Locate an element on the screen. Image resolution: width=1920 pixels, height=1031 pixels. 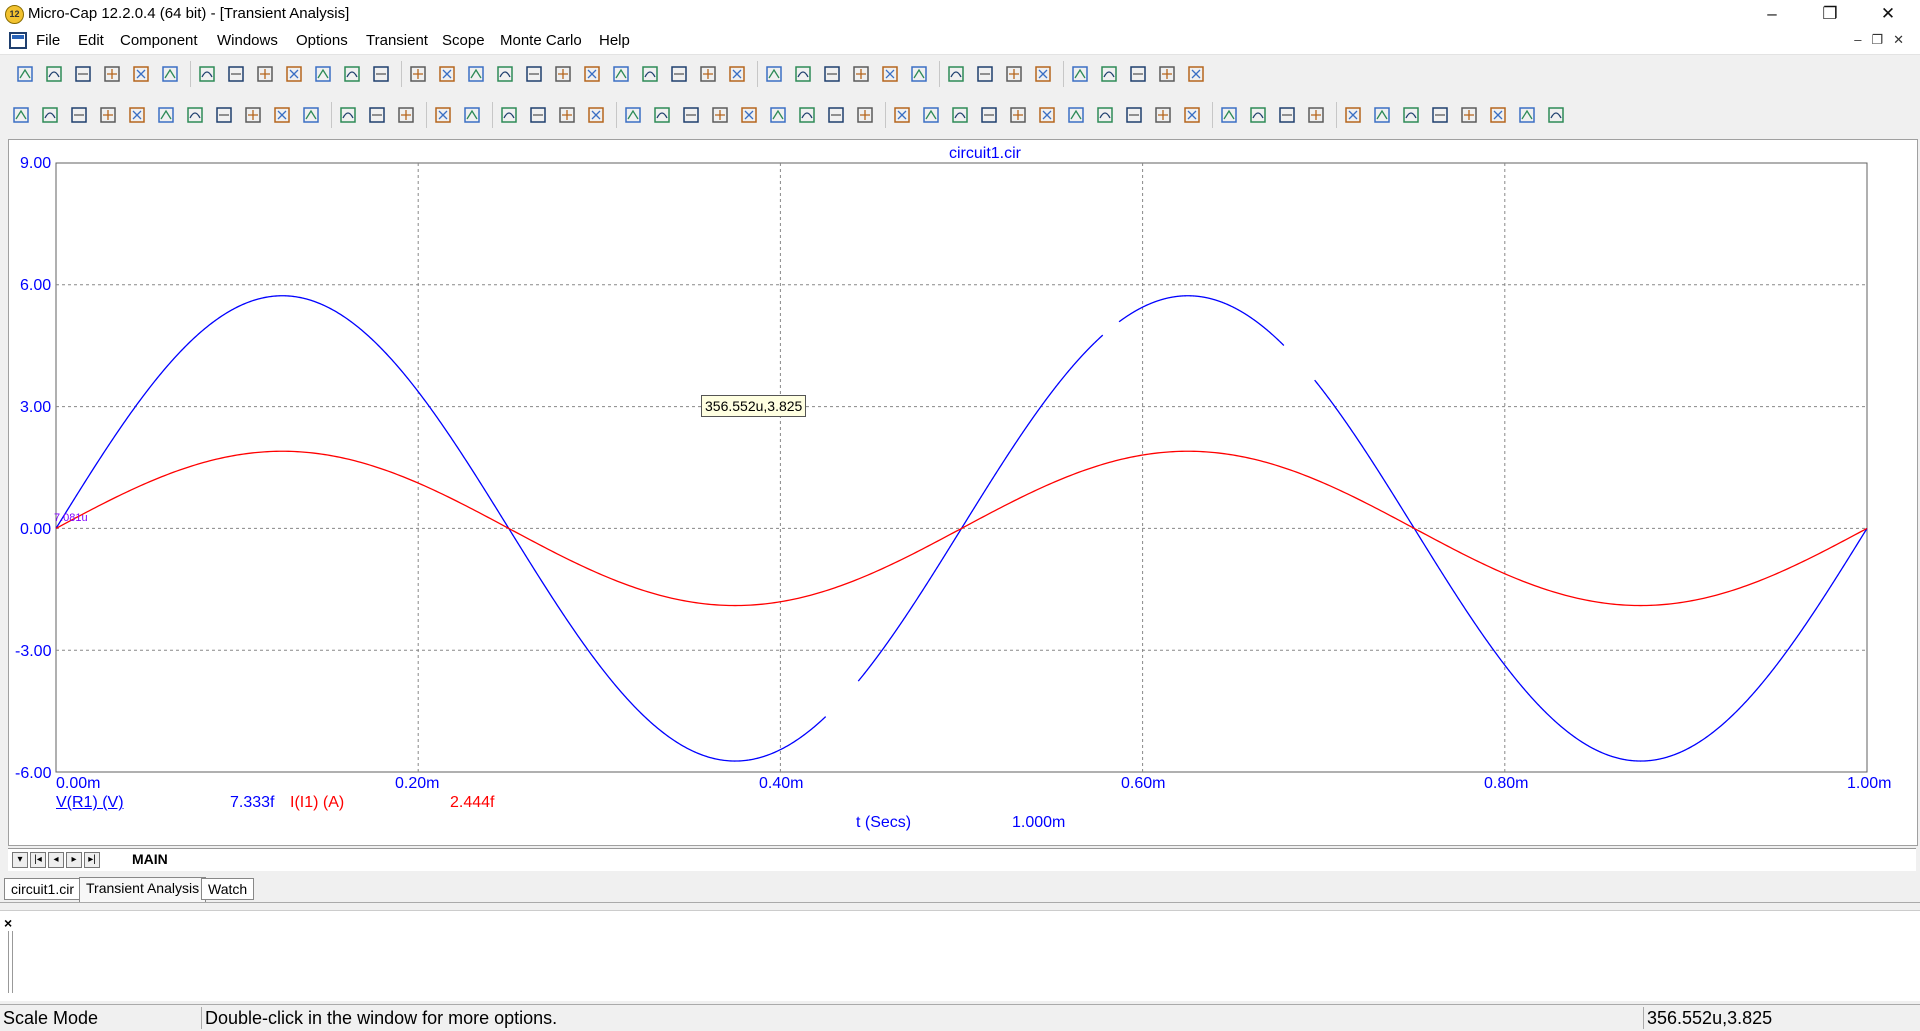
menu-monte-carlo: Monte Carlo is located at coordinates (541, 40).